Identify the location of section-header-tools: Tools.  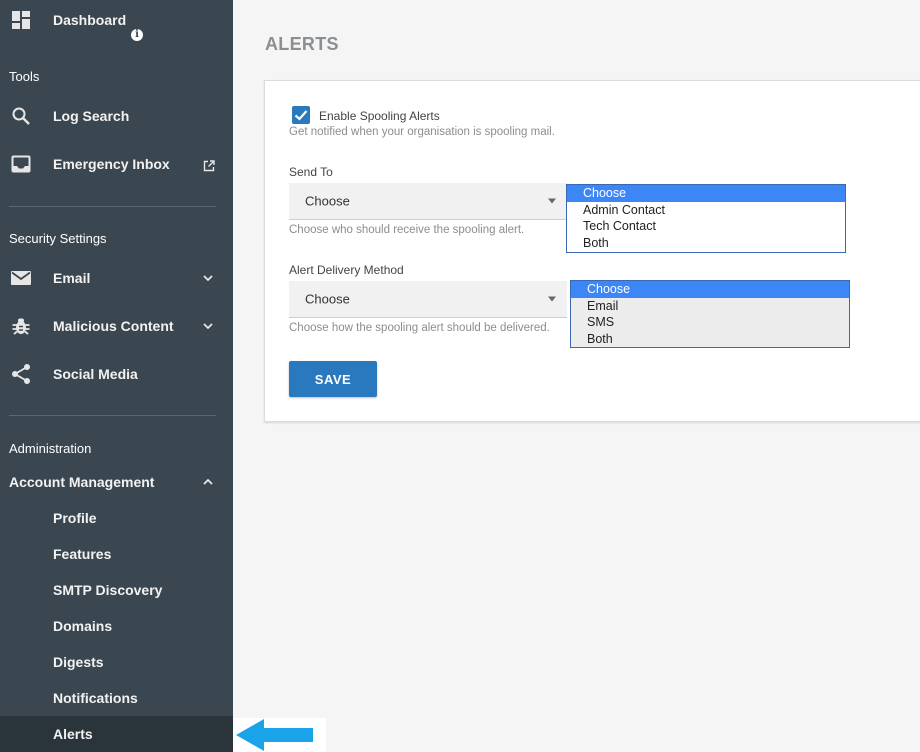
(24, 76).